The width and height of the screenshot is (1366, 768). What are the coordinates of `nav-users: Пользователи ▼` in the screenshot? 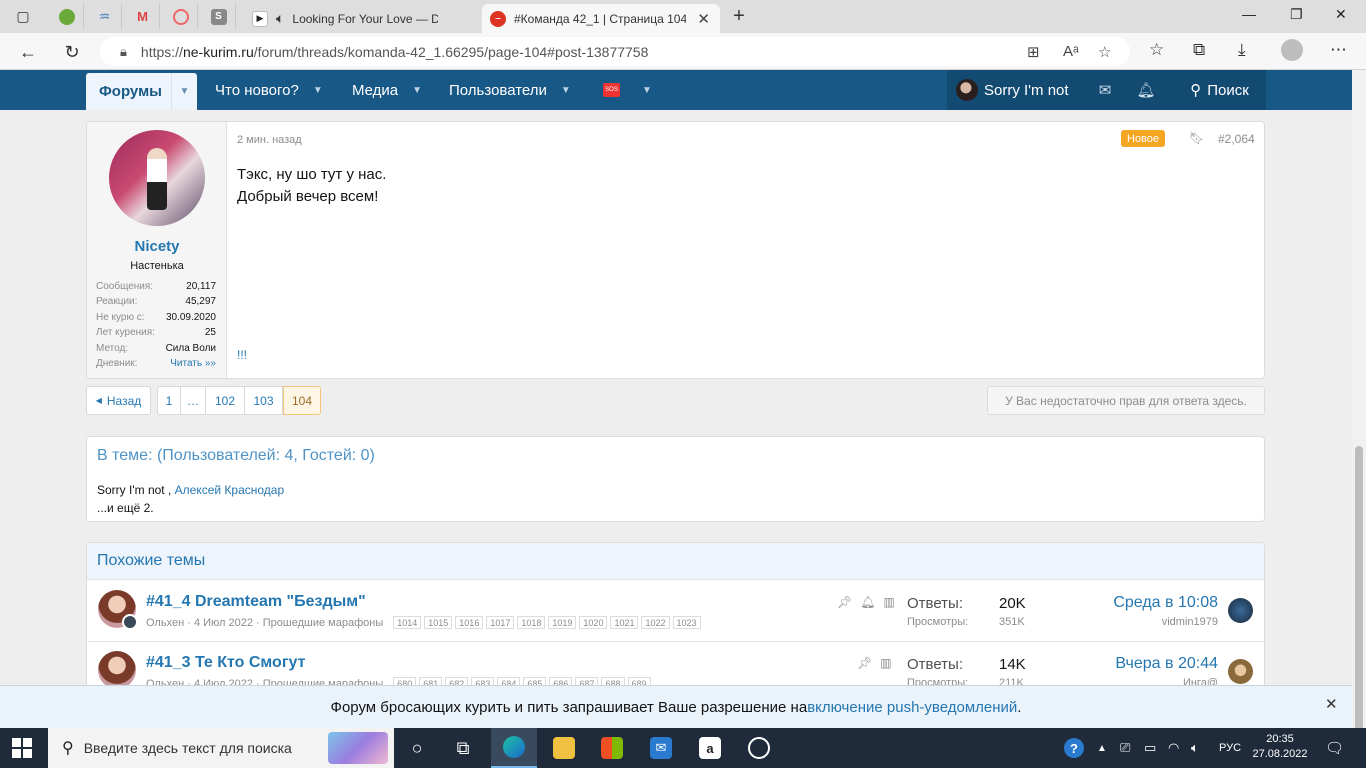 It's located at (510, 90).